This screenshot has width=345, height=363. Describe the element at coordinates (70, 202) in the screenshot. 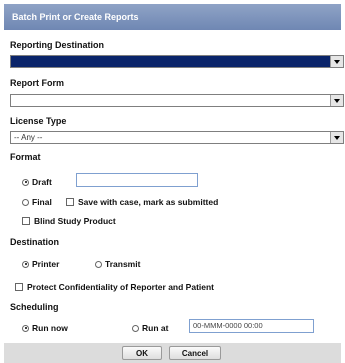

I see `save-with-case-checkbox` at that location.